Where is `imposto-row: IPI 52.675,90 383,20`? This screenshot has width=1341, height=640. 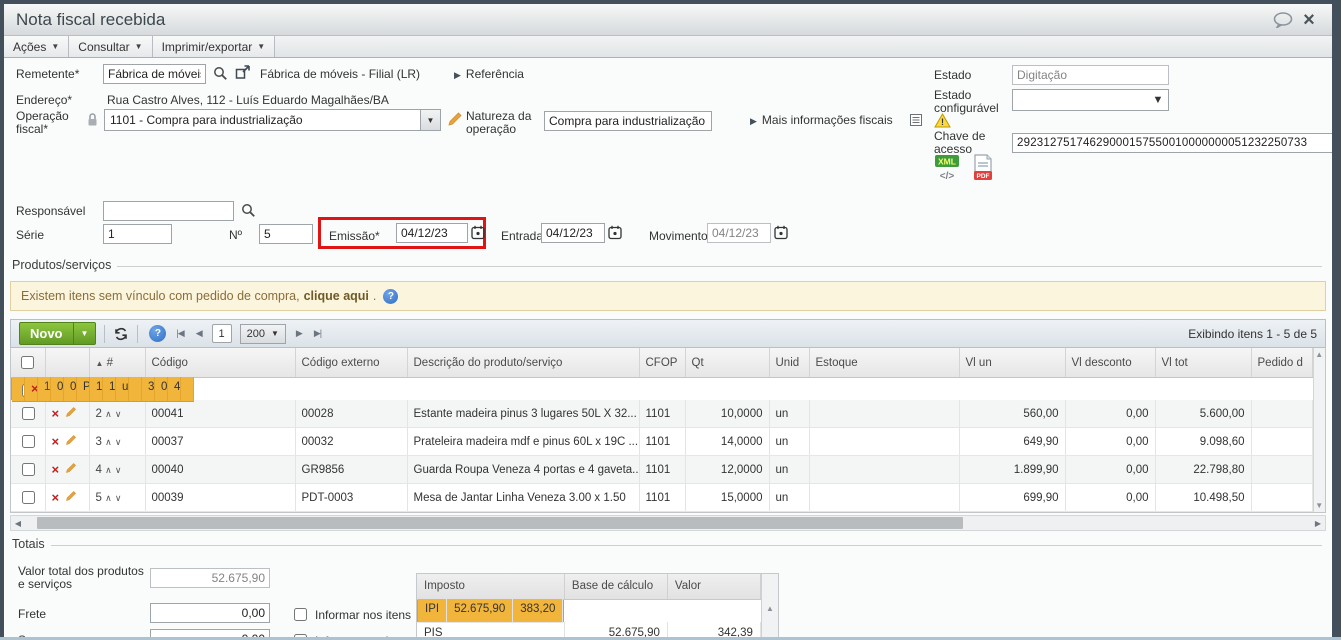 imposto-row: IPI 52.675,90 383,20 is located at coordinates (491, 610).